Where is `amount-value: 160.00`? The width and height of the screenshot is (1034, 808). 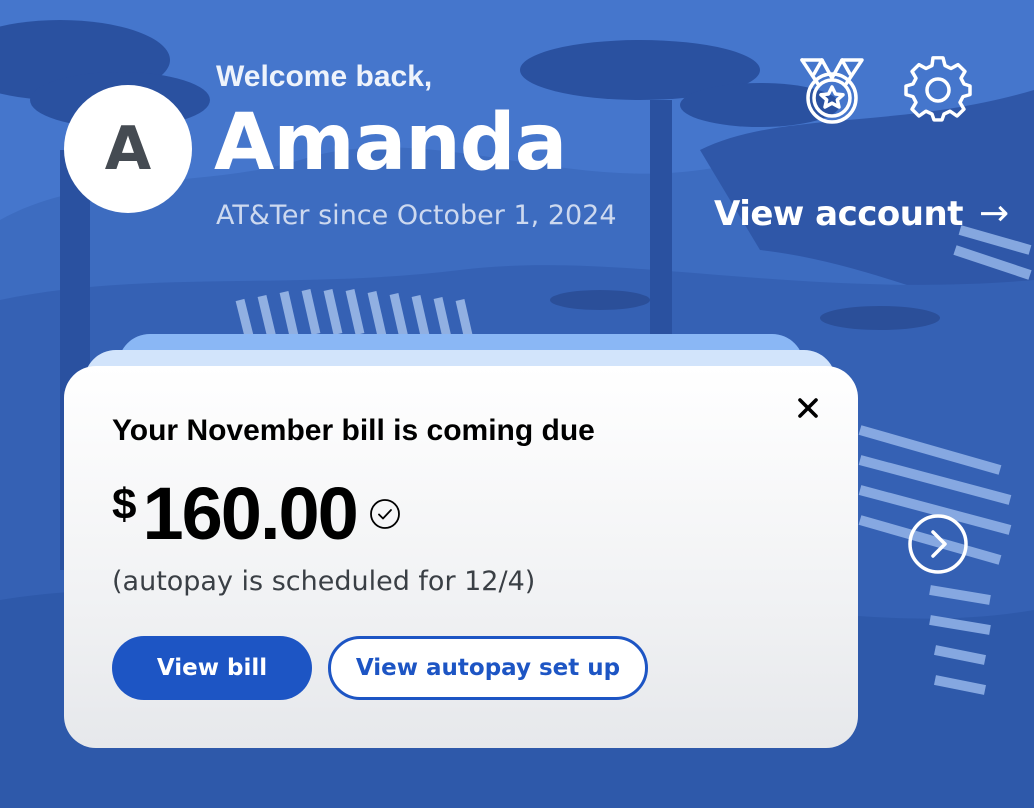
amount-value: 160.00 is located at coordinates (250, 513).